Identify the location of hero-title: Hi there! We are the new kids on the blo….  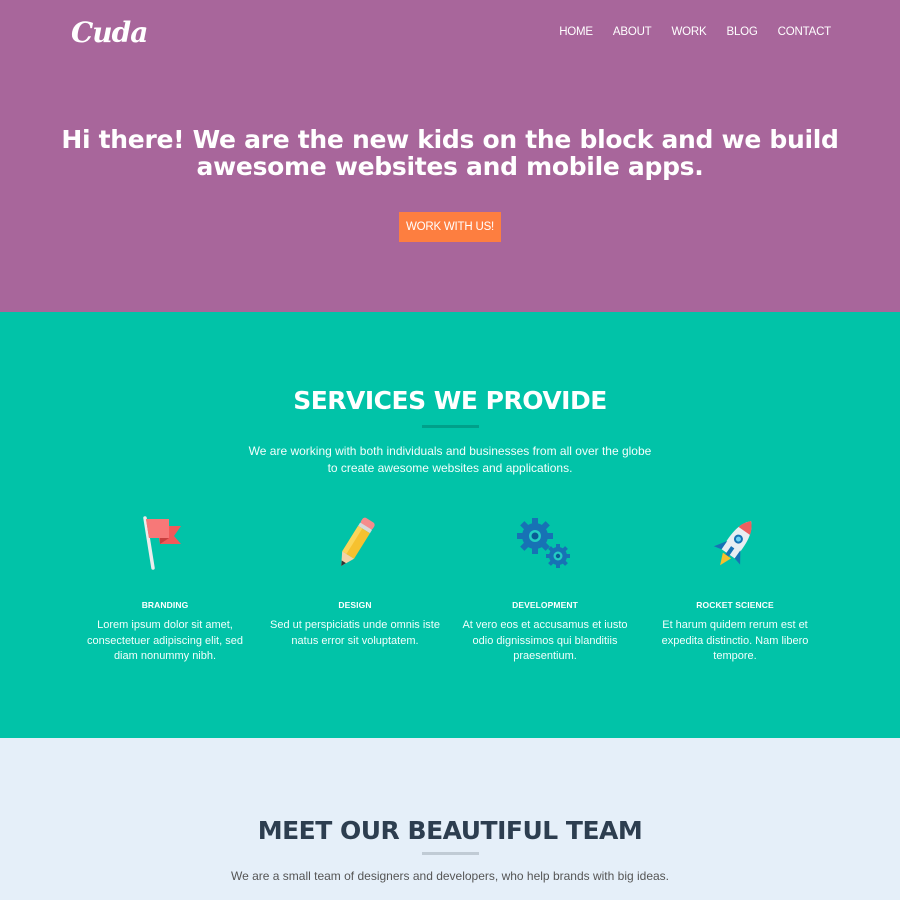
(450, 153).